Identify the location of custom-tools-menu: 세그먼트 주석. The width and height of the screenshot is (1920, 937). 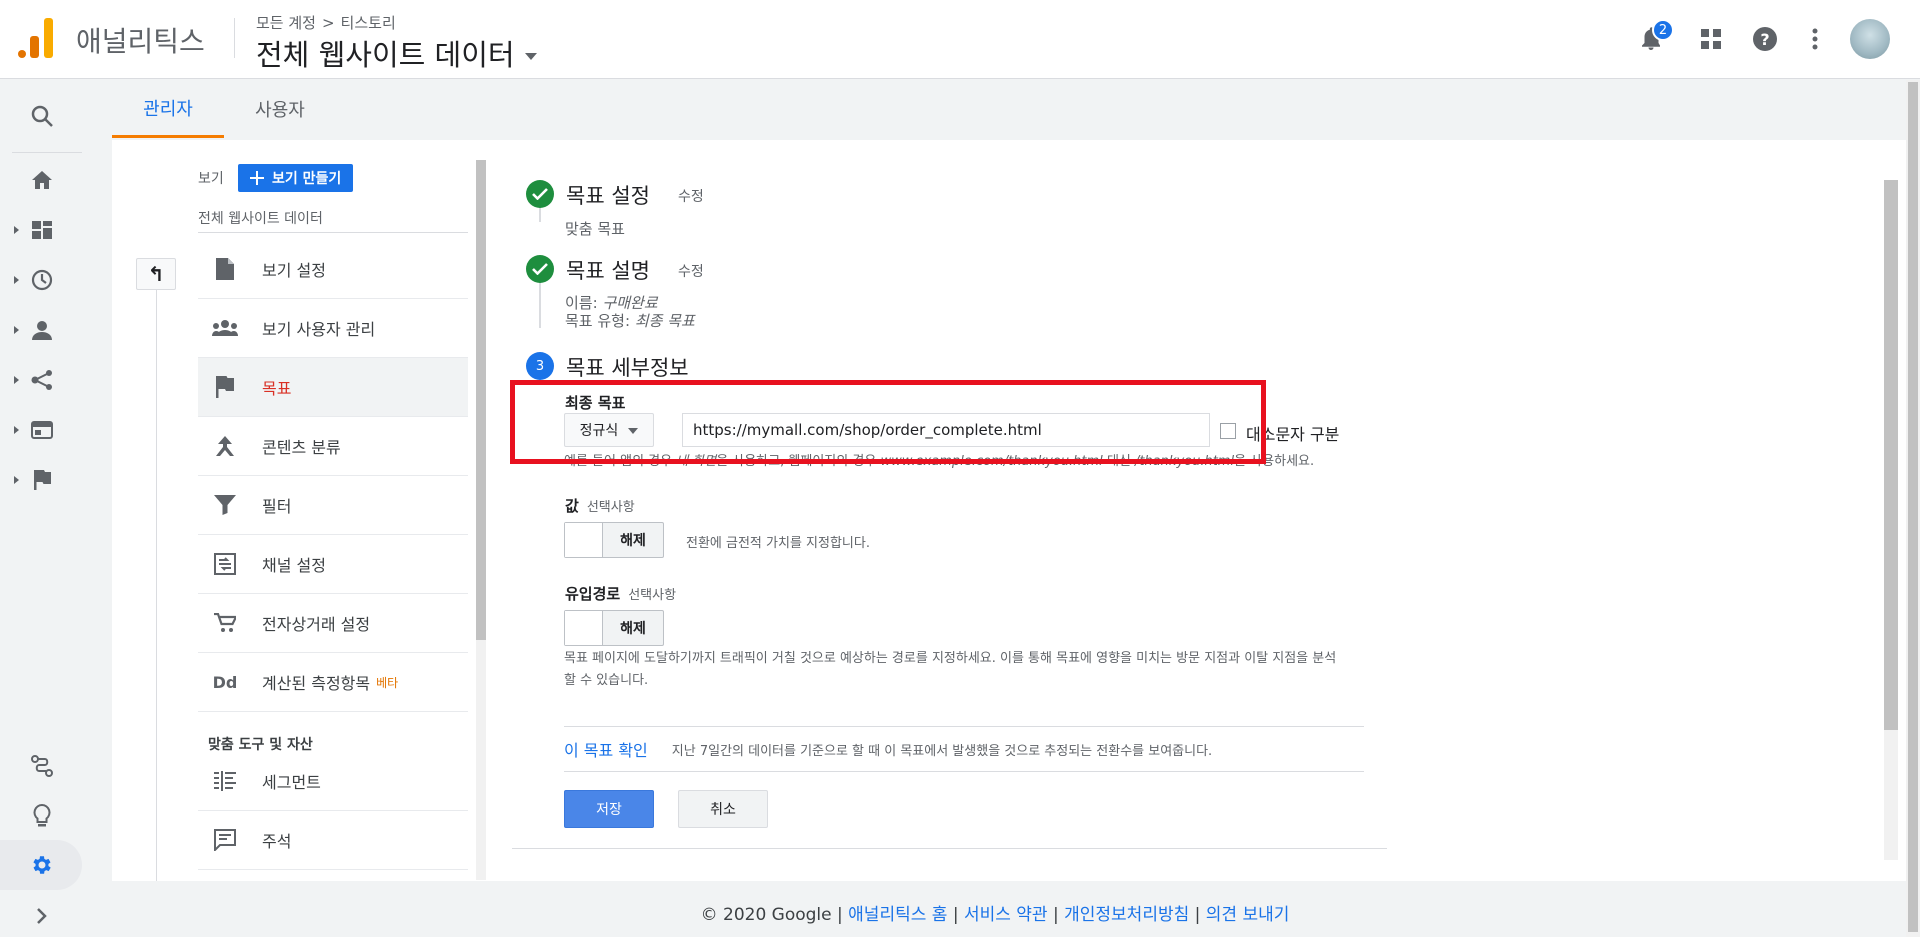
(333, 811).